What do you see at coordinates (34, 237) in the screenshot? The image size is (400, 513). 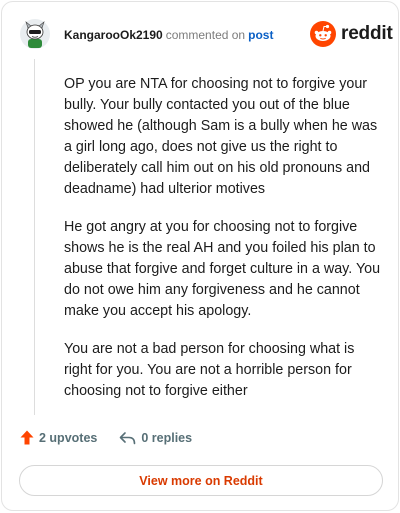 I see `thread-line` at bounding box center [34, 237].